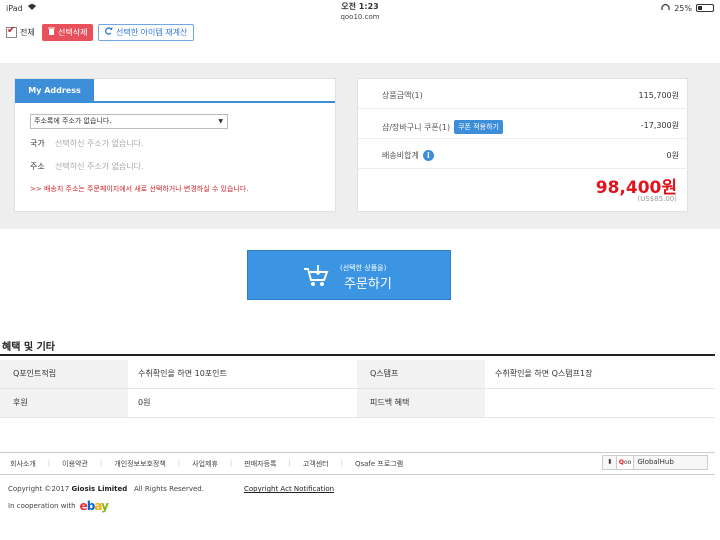 The image size is (720, 540). I want to click on order-button: (선택한 상품을) 주문하기, so click(349, 275).